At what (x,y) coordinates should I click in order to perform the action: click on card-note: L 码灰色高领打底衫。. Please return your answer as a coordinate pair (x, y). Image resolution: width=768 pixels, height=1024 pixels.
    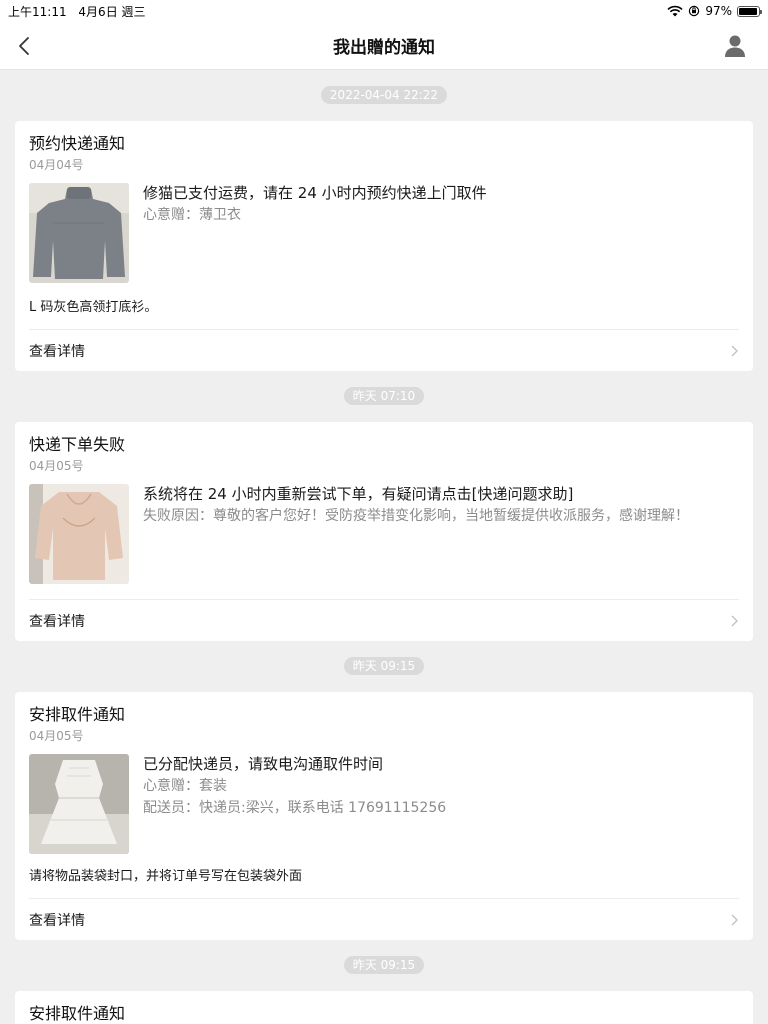
    Looking at the image, I should click on (93, 307).